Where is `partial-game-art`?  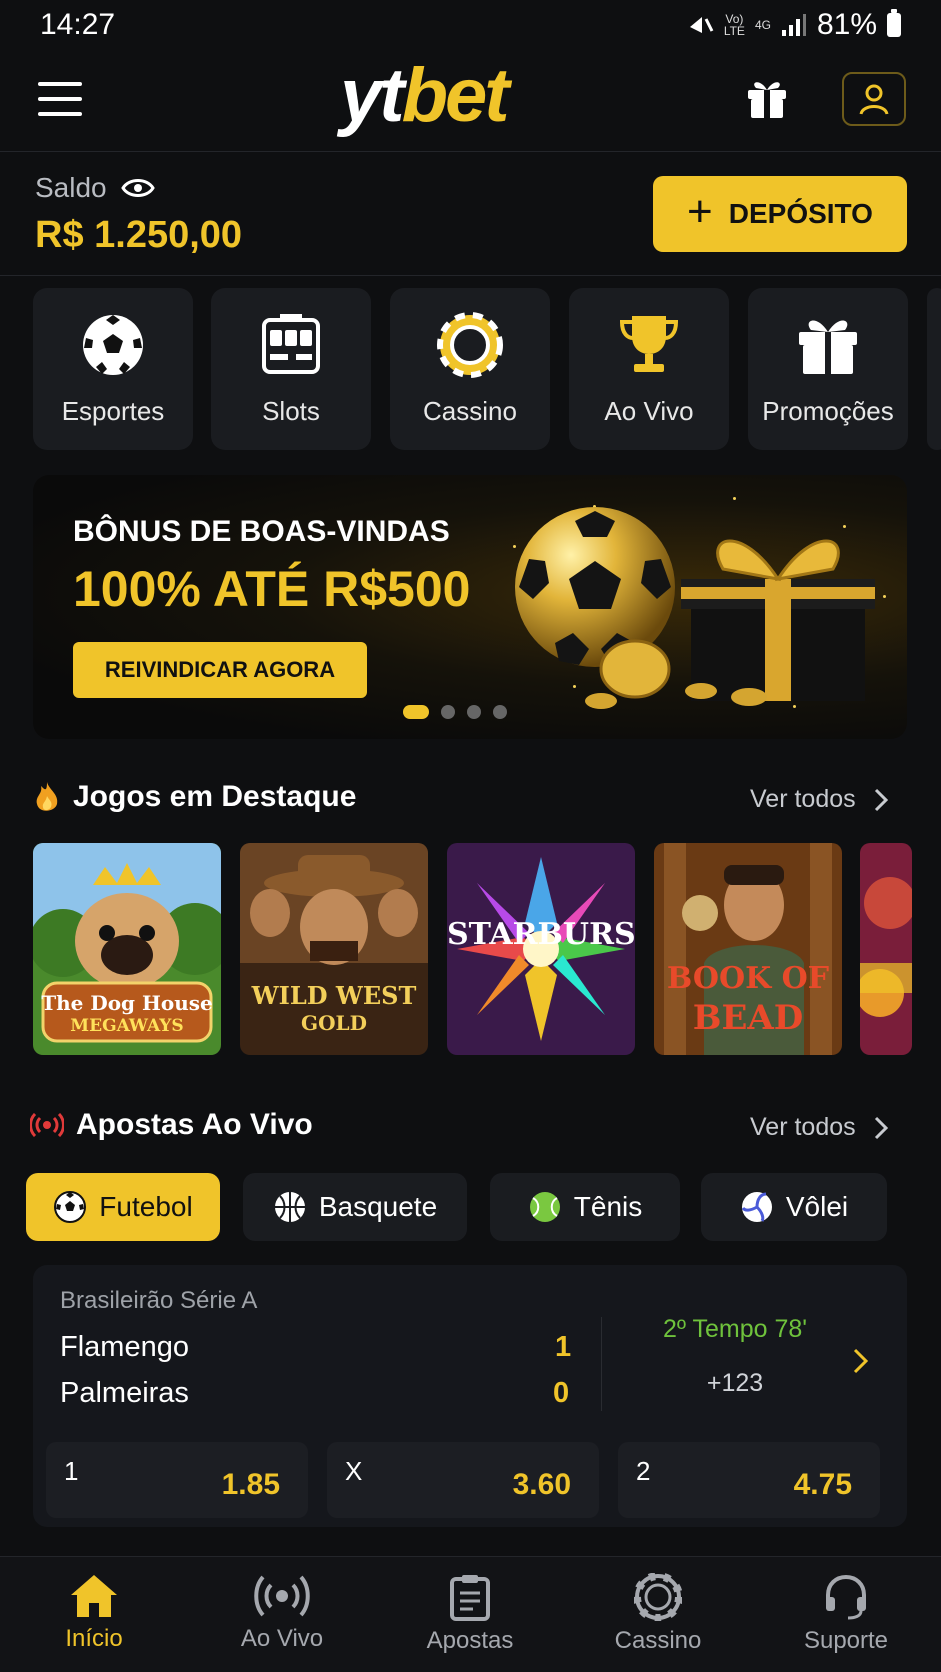 partial-game-art is located at coordinates (886, 949).